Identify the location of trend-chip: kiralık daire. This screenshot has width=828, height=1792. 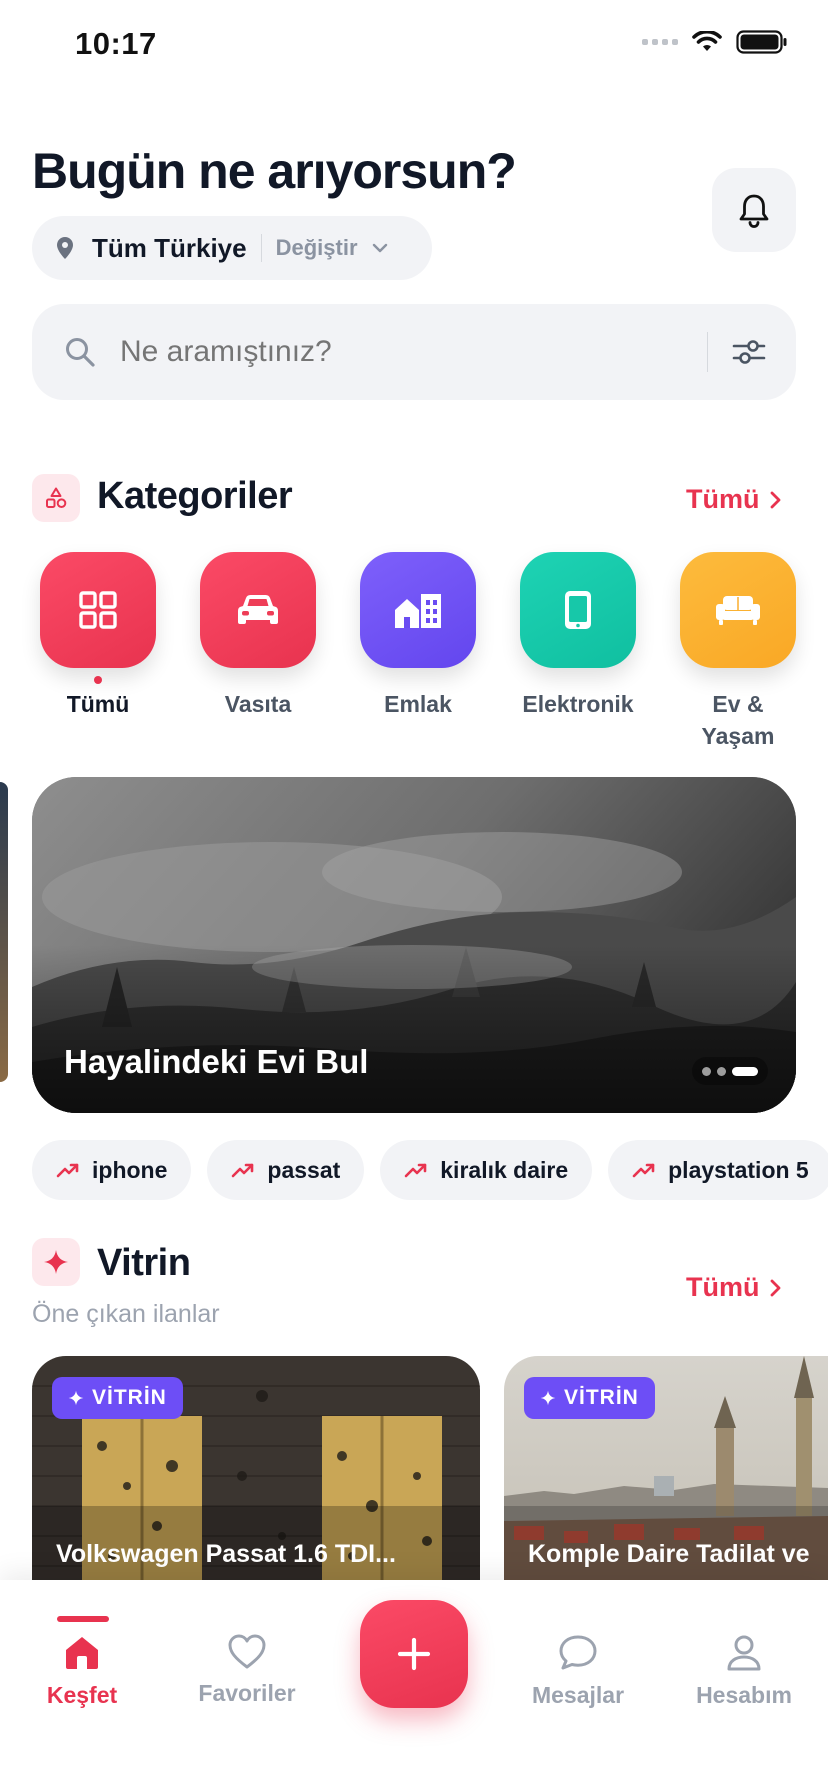
(486, 1170).